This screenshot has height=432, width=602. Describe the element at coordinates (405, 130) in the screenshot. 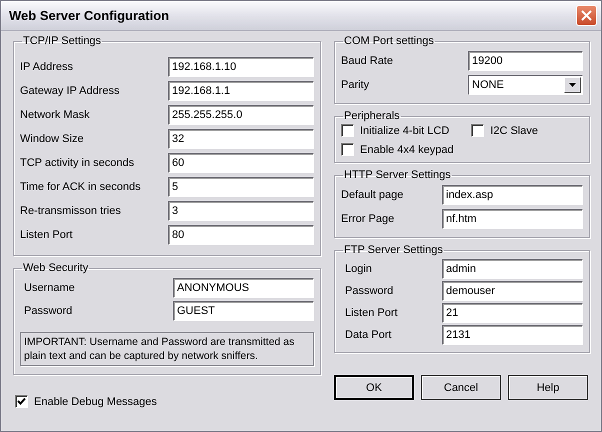

I see `checkbox-label: Initialize 4-bit LCD` at that location.